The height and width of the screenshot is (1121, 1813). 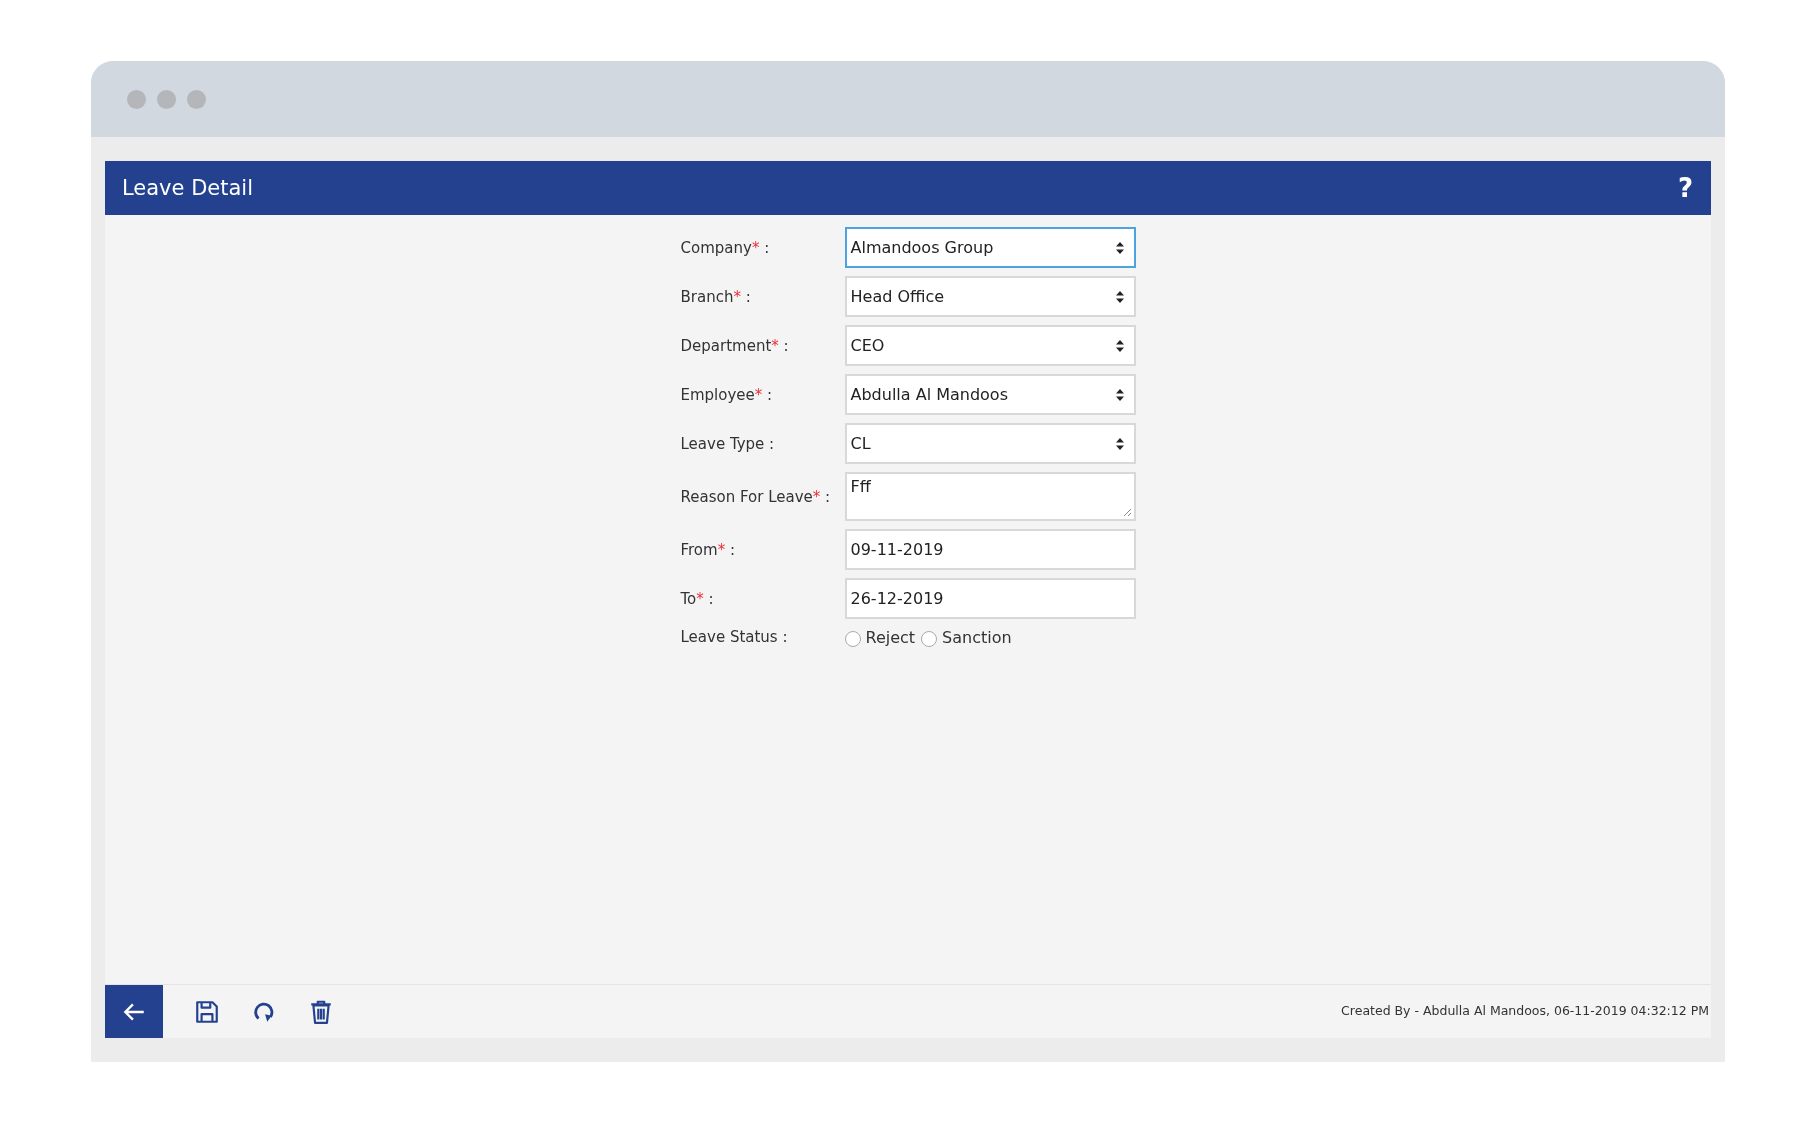 I want to click on delete-button, so click(x=321, y=1011).